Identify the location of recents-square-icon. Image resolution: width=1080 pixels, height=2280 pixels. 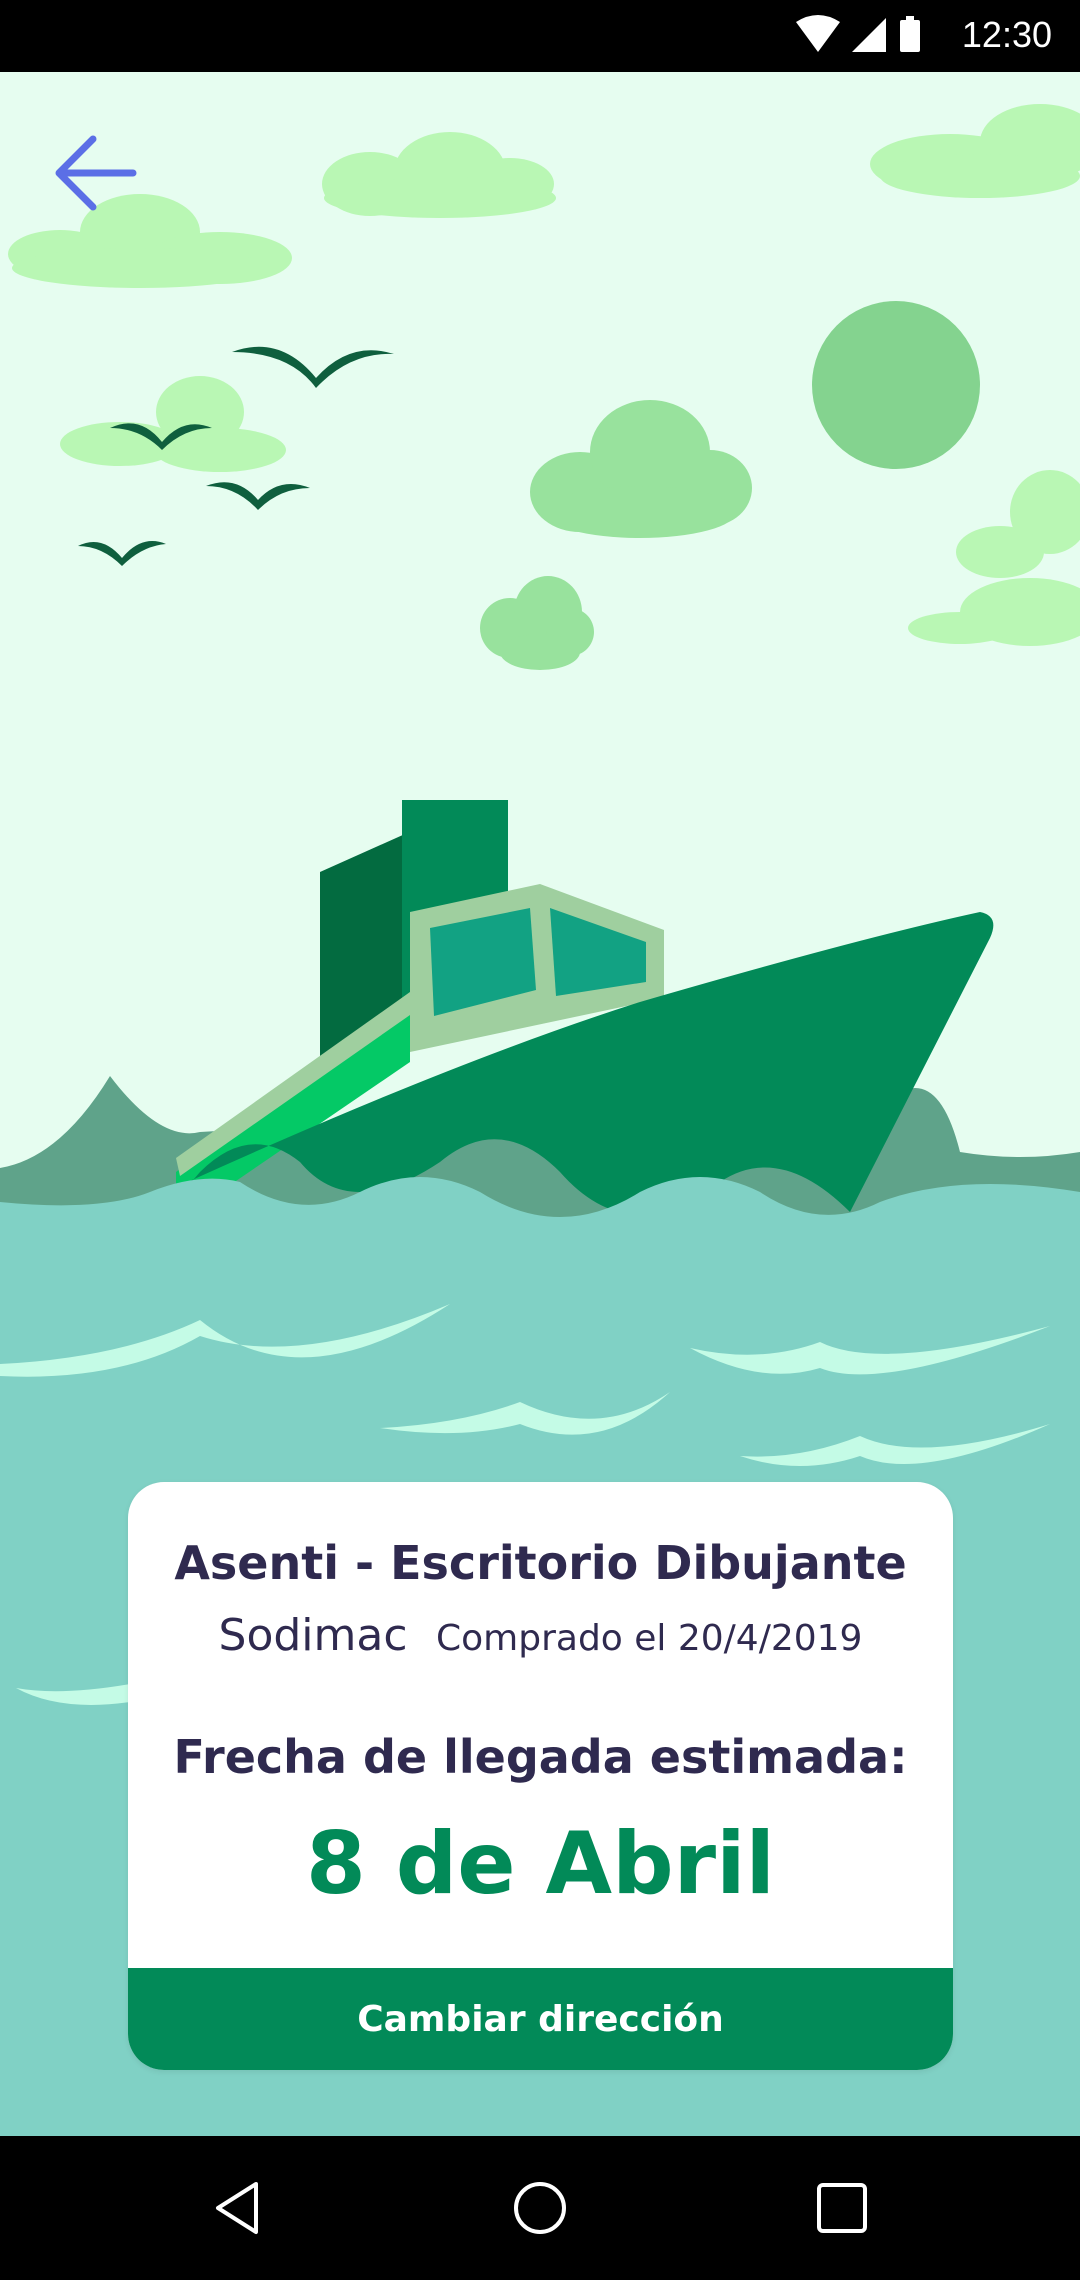
(842, 2208).